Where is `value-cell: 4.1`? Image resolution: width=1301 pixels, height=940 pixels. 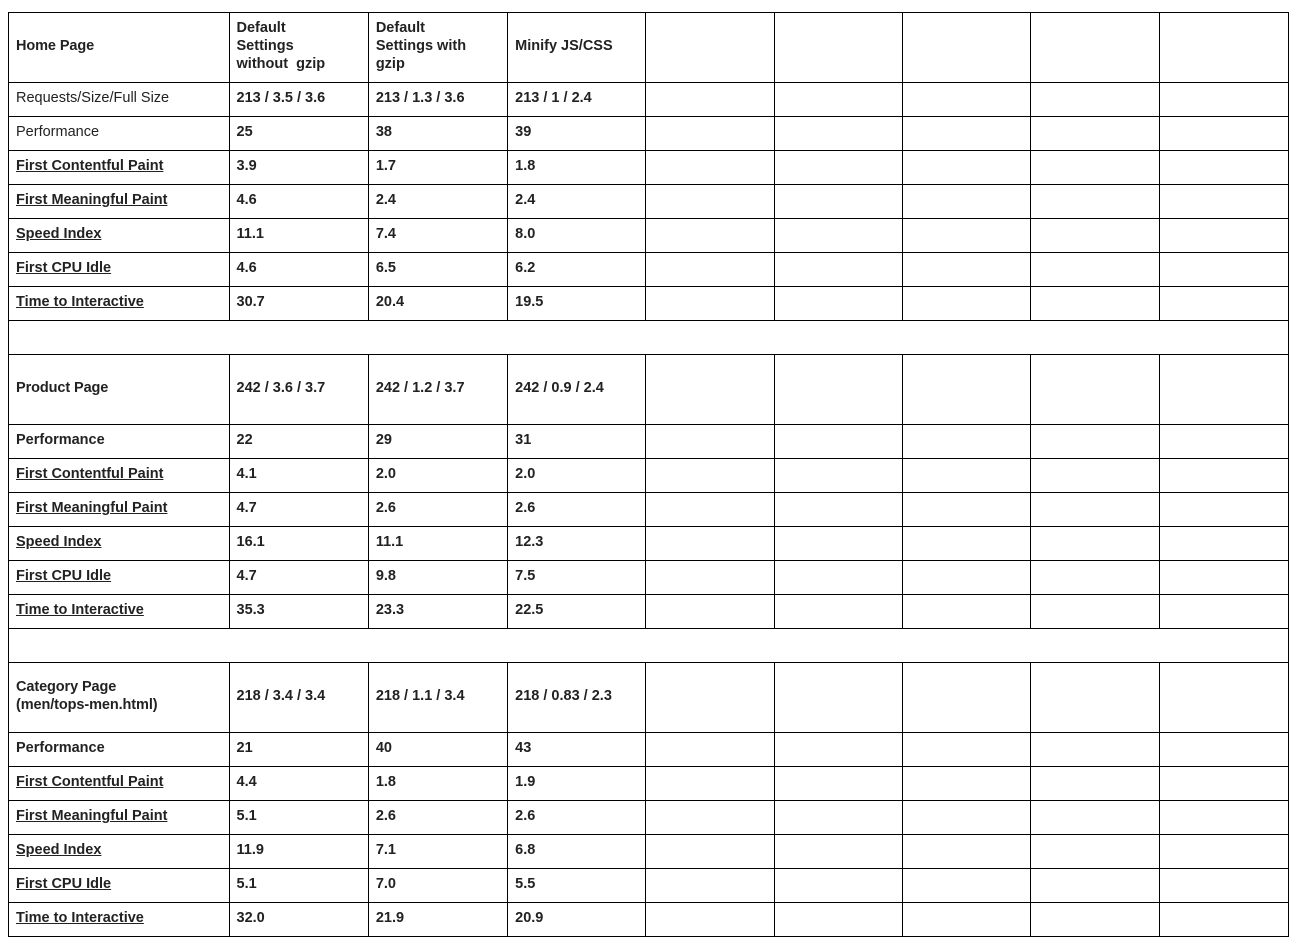
value-cell: 4.1 is located at coordinates (298, 475).